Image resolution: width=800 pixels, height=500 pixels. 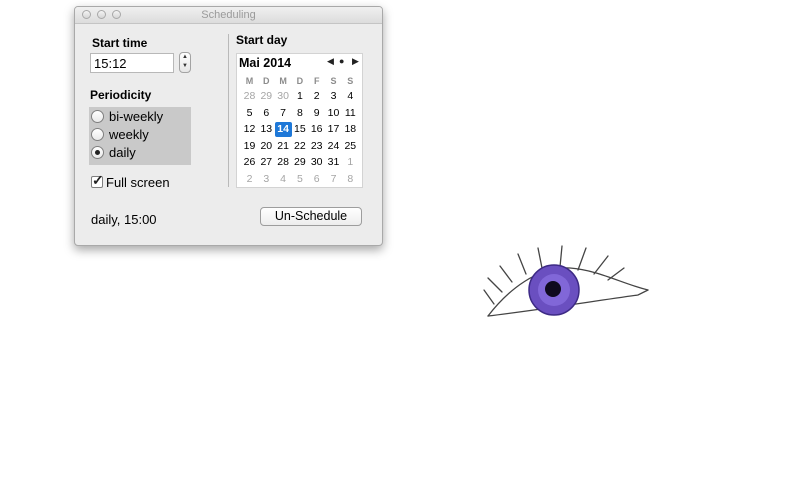 I want to click on calendar-day: 10, so click(x=333, y=113).